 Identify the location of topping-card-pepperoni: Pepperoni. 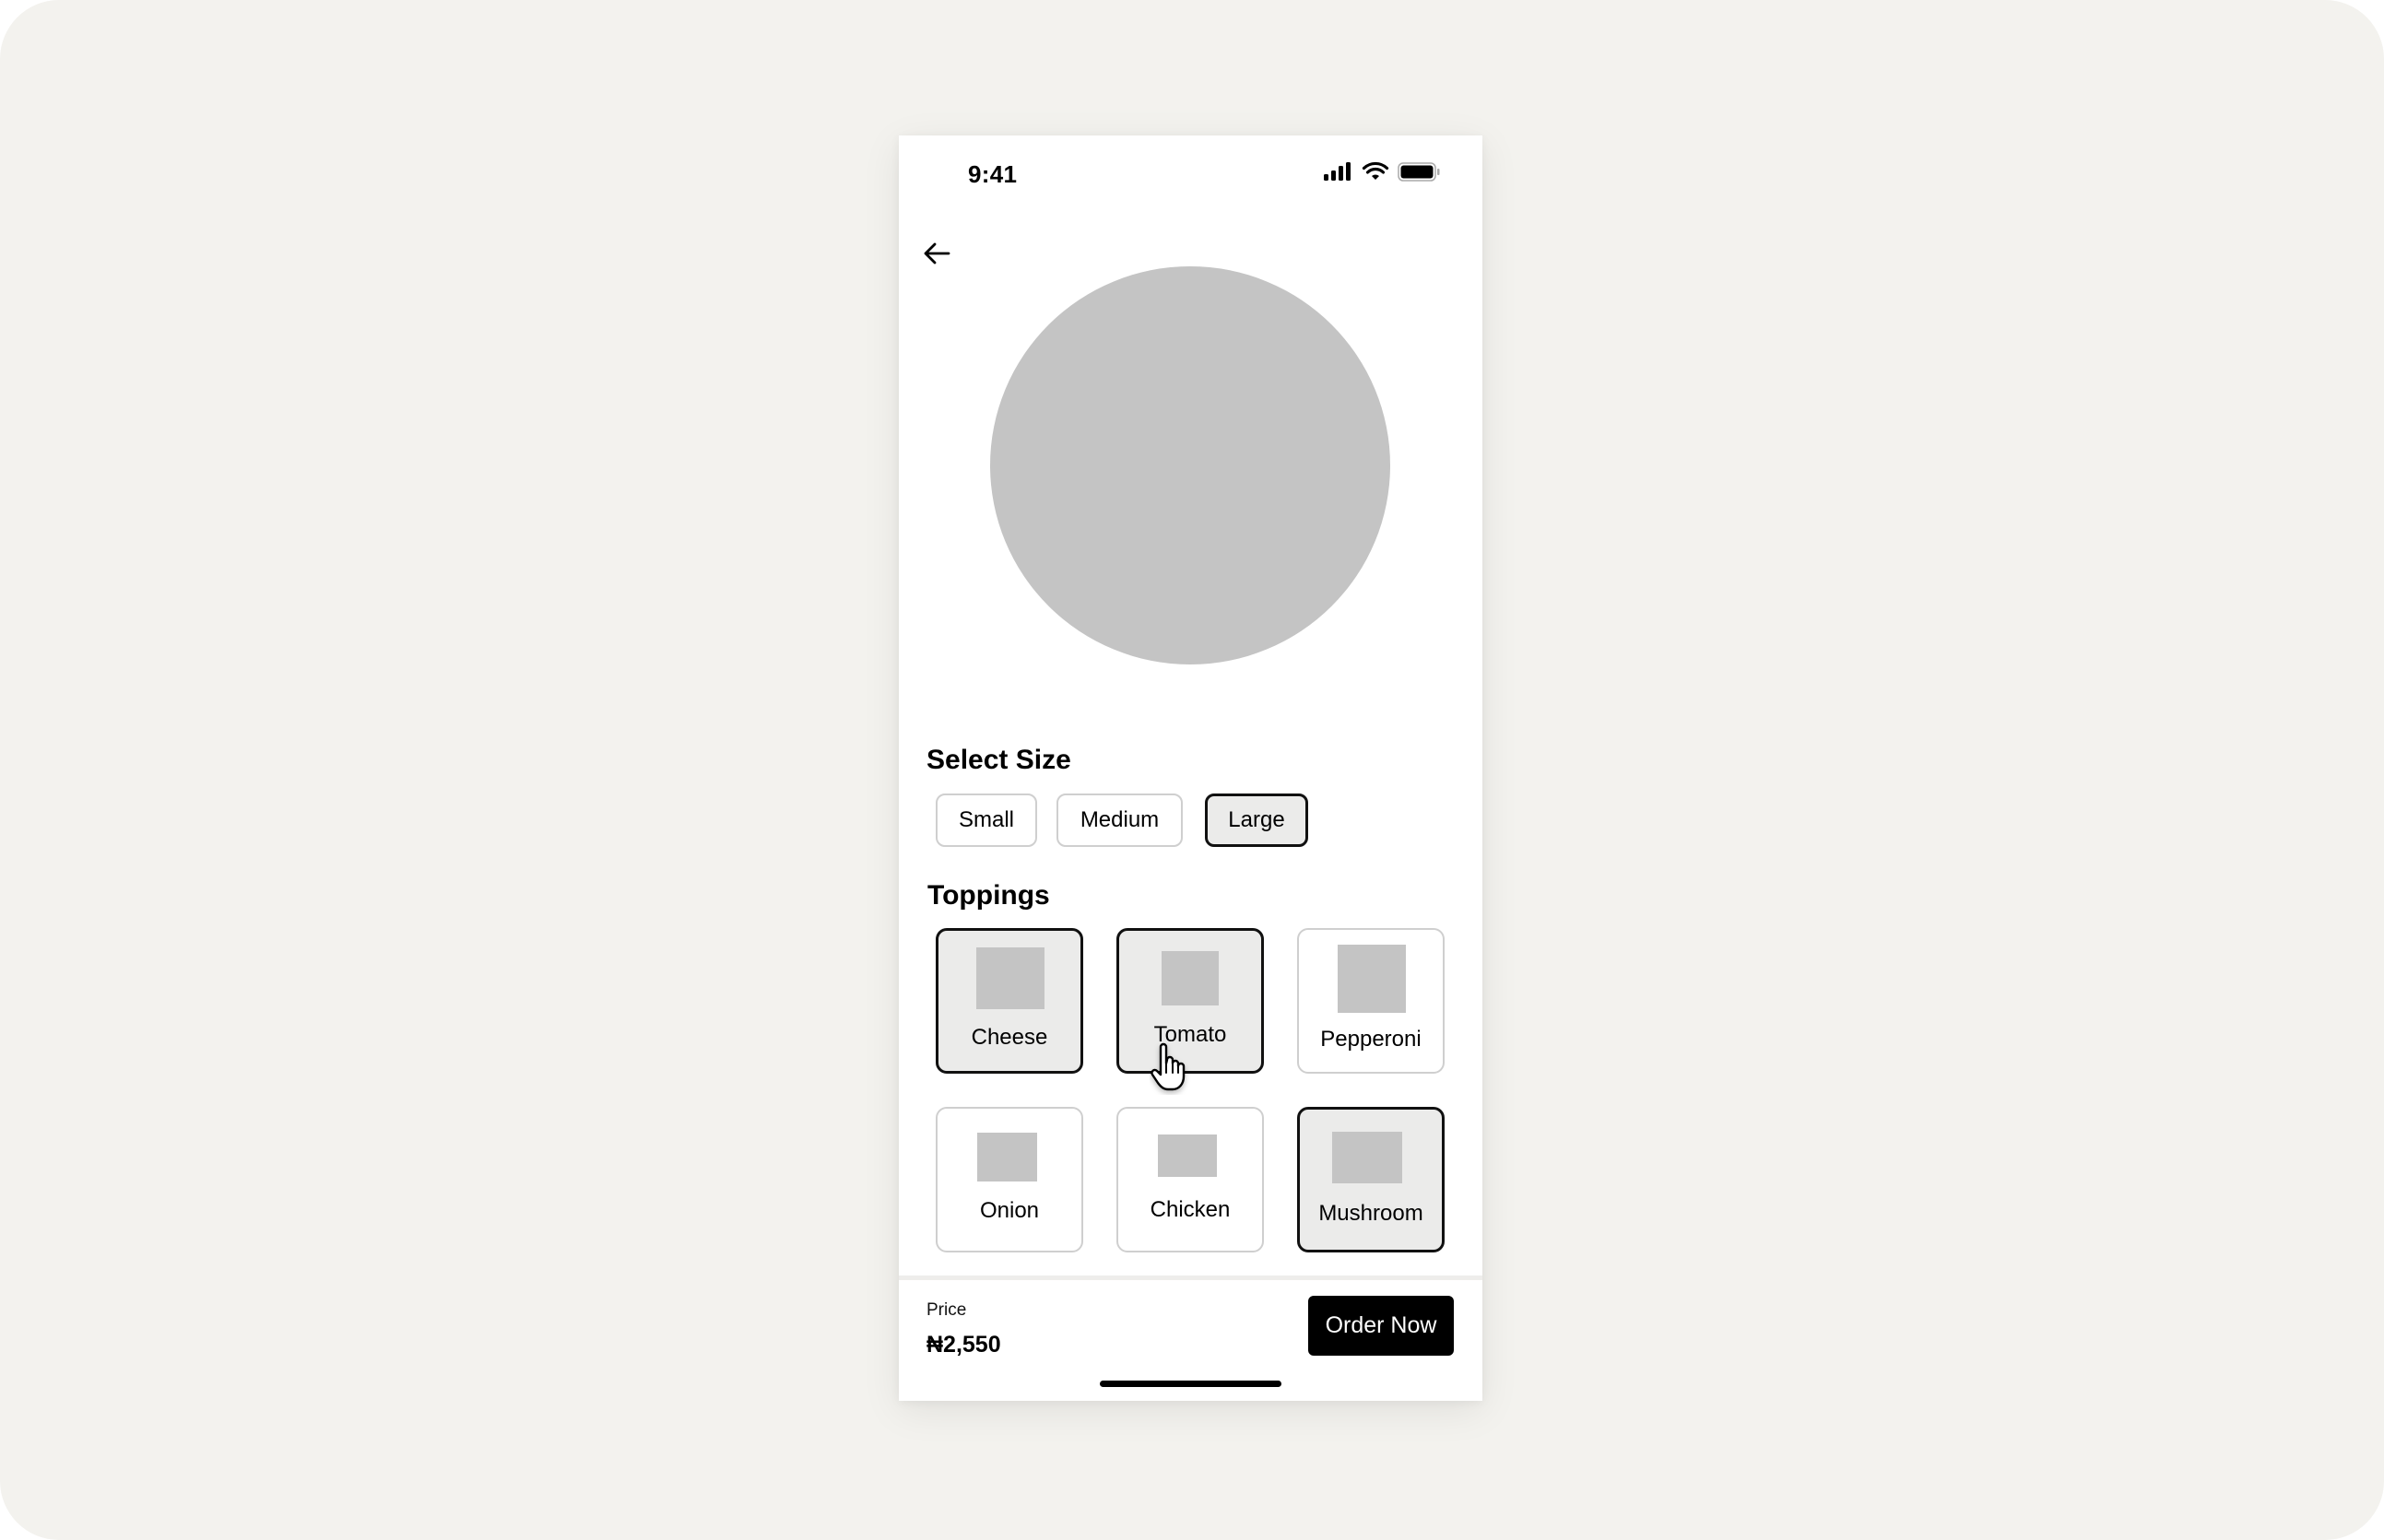
(1371, 1001).